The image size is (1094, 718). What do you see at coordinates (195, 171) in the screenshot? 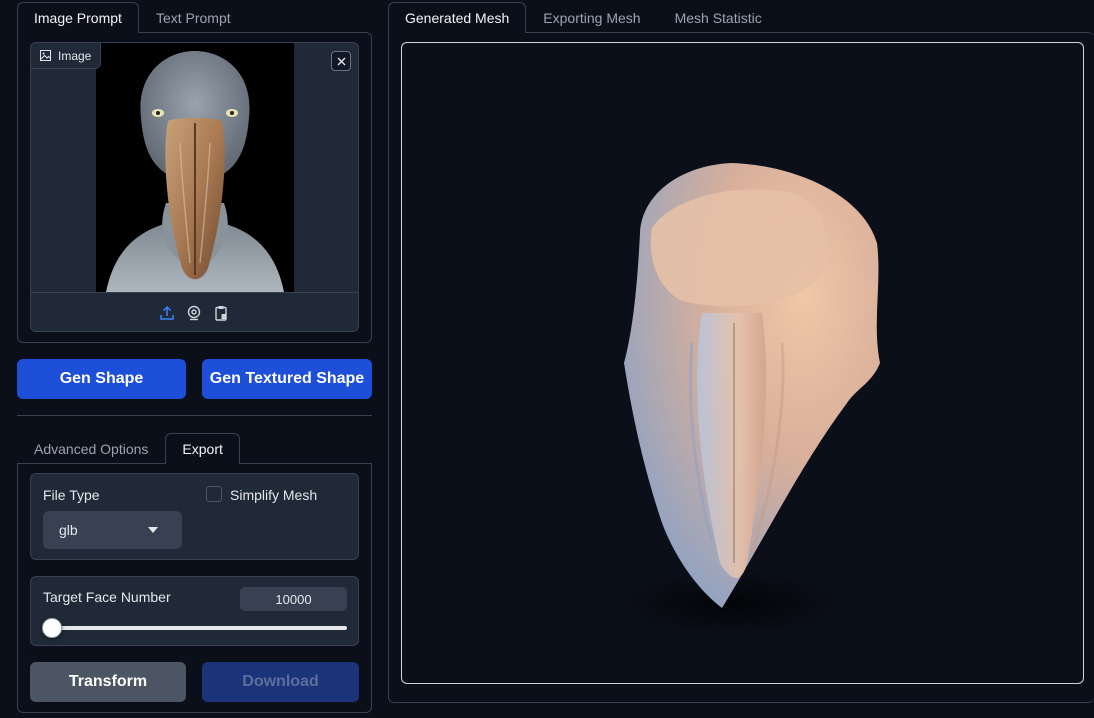
I see `shoebill-photo` at bounding box center [195, 171].